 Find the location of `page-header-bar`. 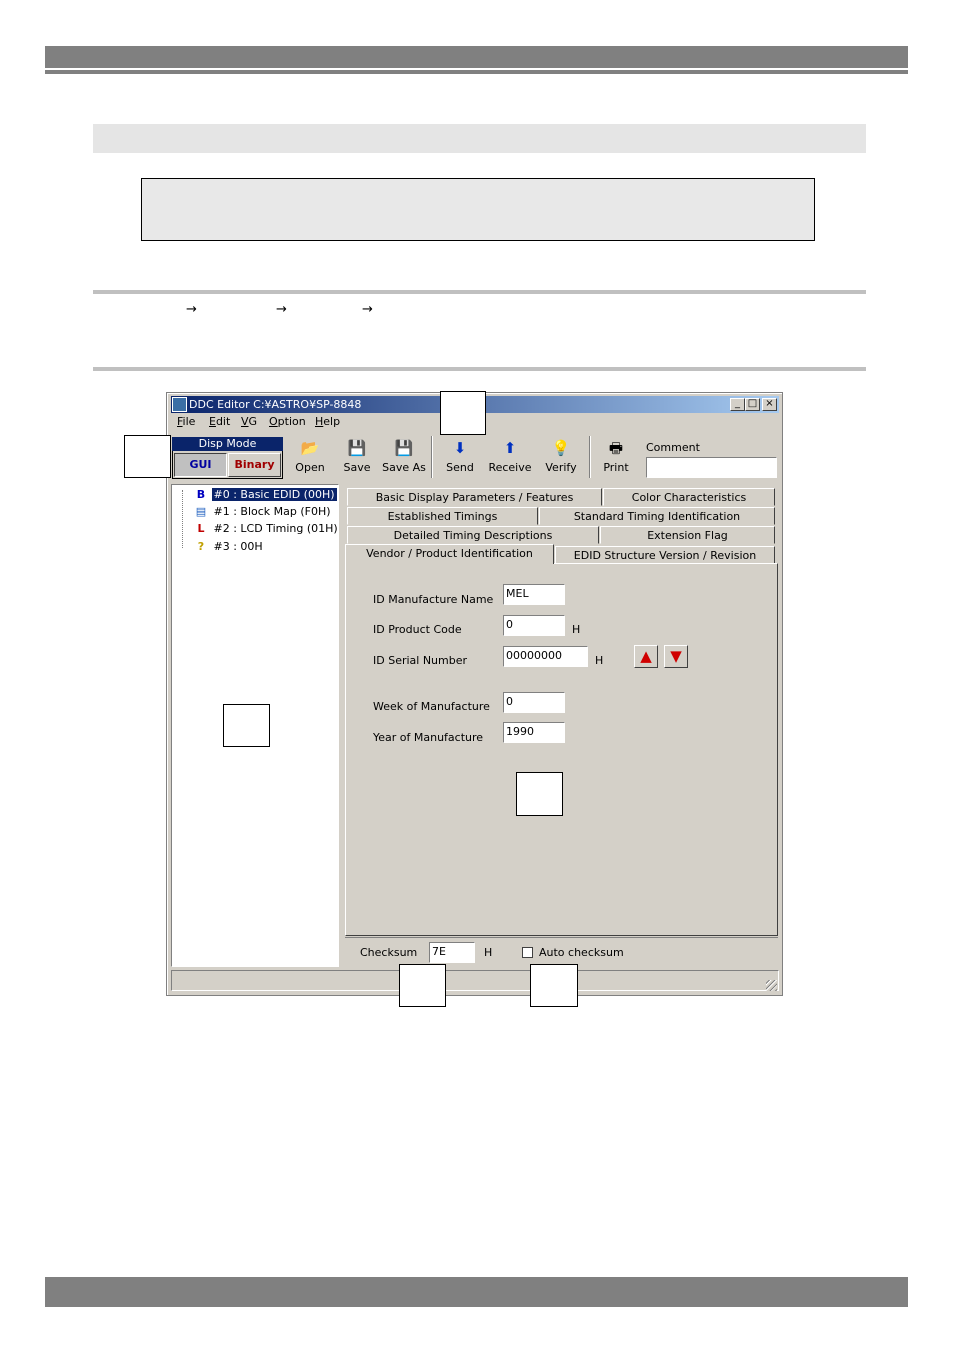

page-header-bar is located at coordinates (476, 57).